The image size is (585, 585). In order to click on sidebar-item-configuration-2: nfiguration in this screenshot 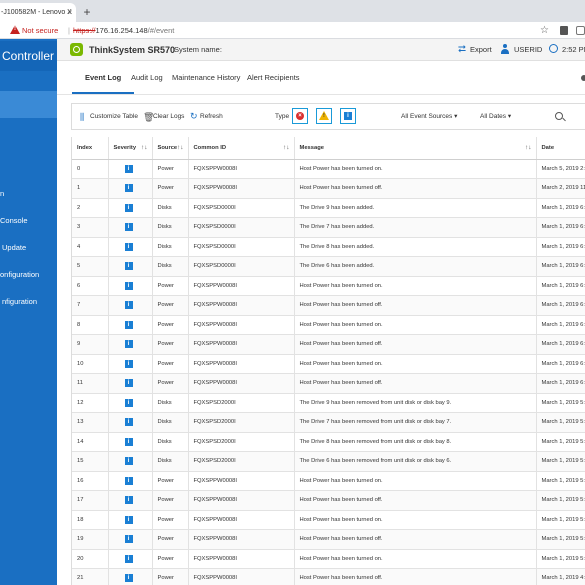, I will do `click(28, 302)`.